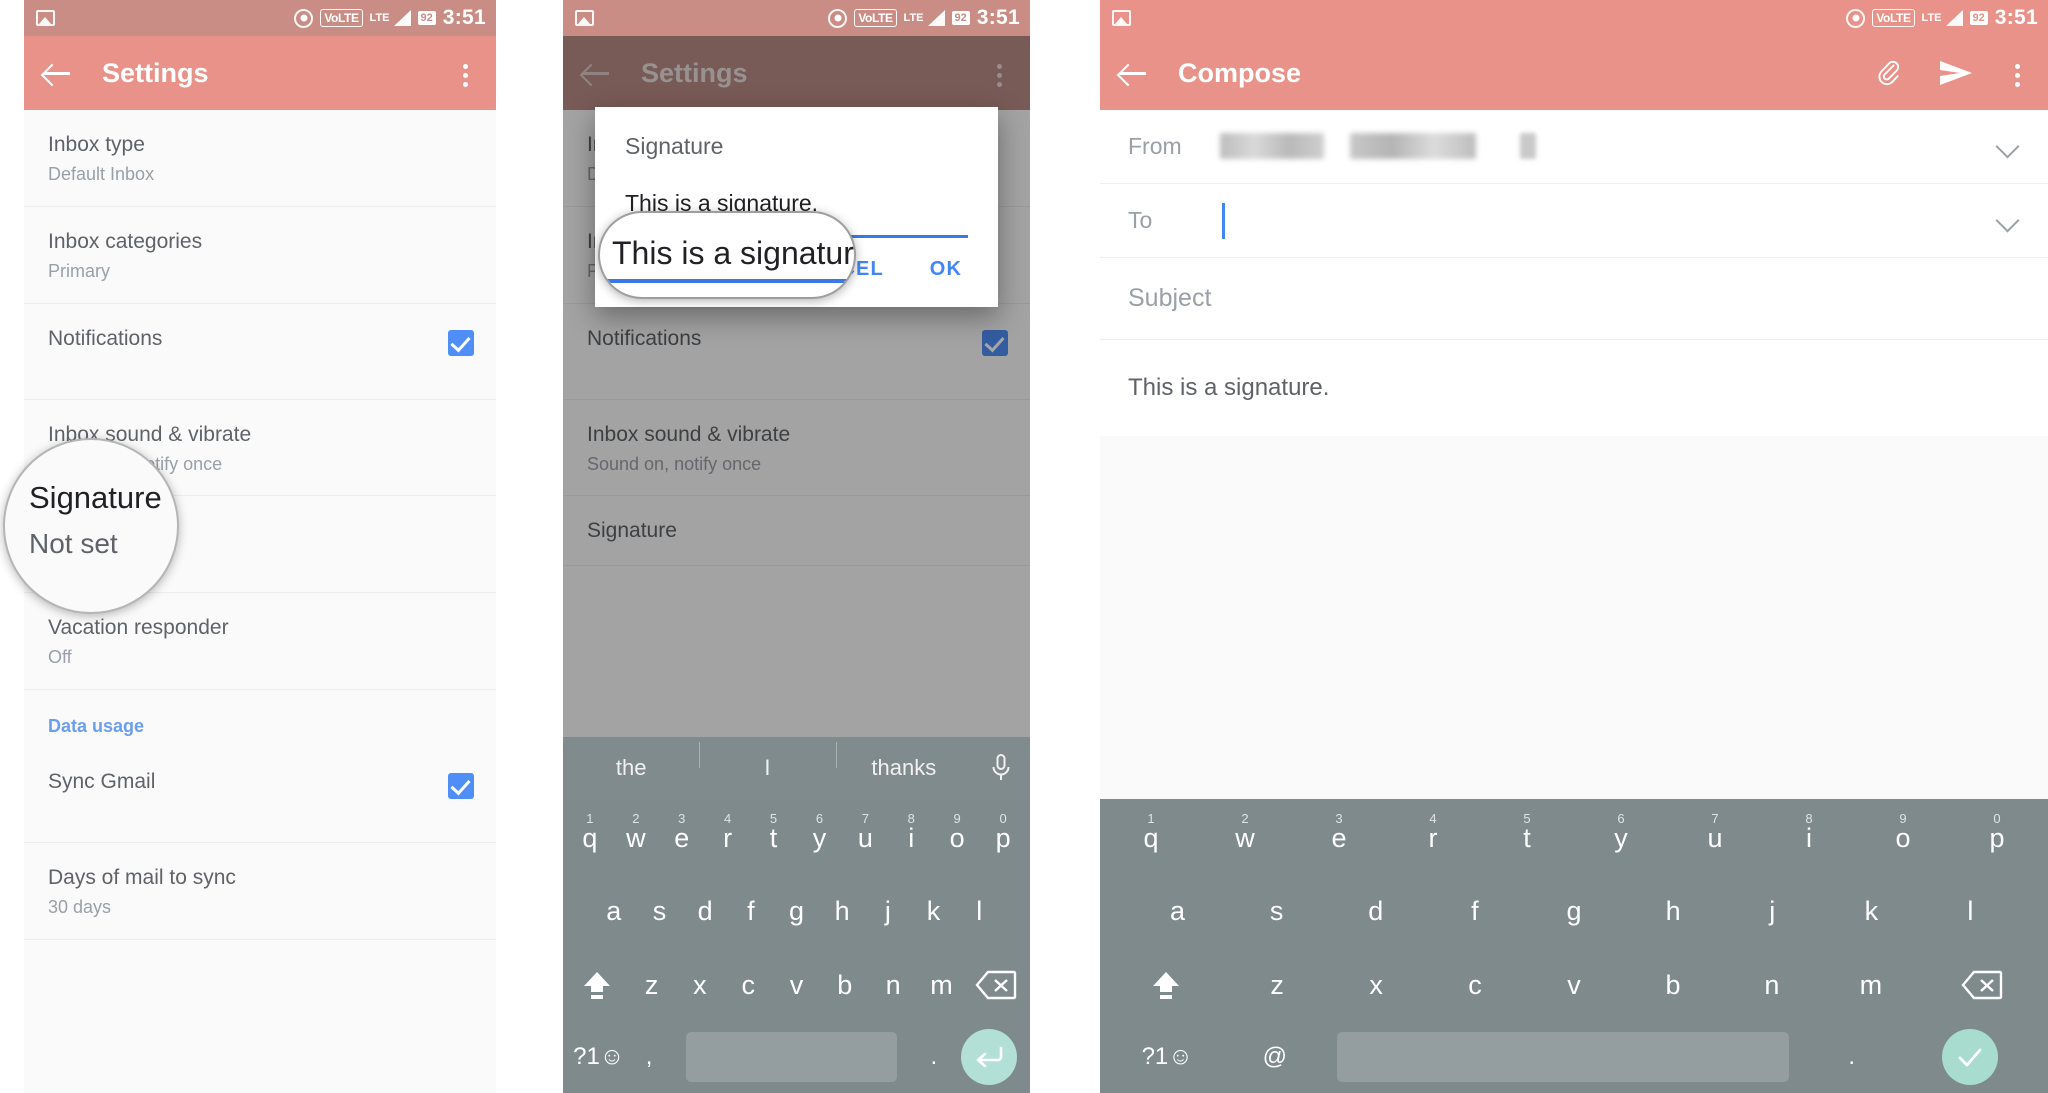  What do you see at coordinates (260, 351) in the screenshot?
I see `setting-row-notifications: Notifications` at bounding box center [260, 351].